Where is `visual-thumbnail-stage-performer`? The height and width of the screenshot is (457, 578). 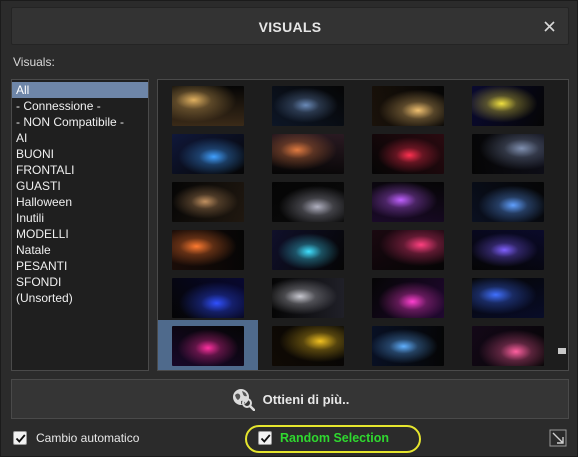 visual-thumbnail-stage-performer is located at coordinates (508, 297).